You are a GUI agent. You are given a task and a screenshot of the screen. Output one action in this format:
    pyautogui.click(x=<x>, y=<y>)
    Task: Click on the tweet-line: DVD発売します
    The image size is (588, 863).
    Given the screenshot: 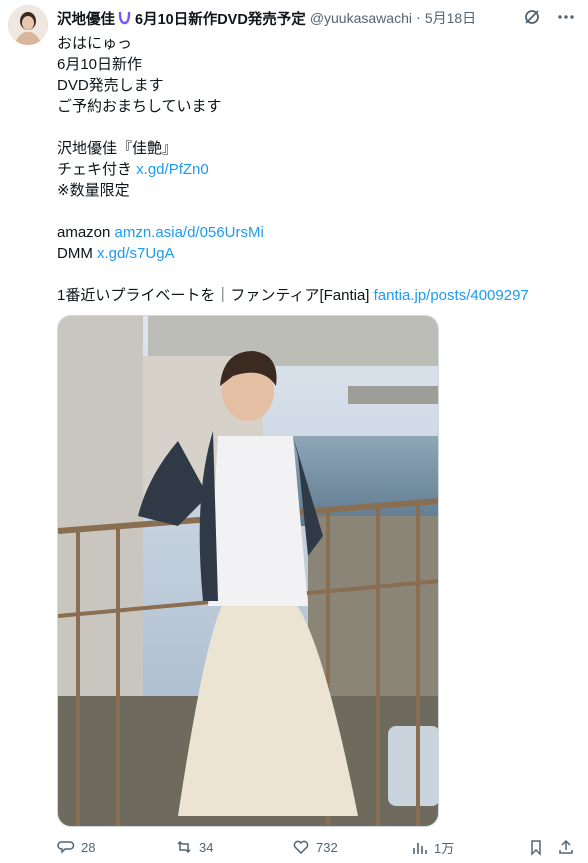 What is the action you would take?
    pyautogui.click(x=110, y=85)
    